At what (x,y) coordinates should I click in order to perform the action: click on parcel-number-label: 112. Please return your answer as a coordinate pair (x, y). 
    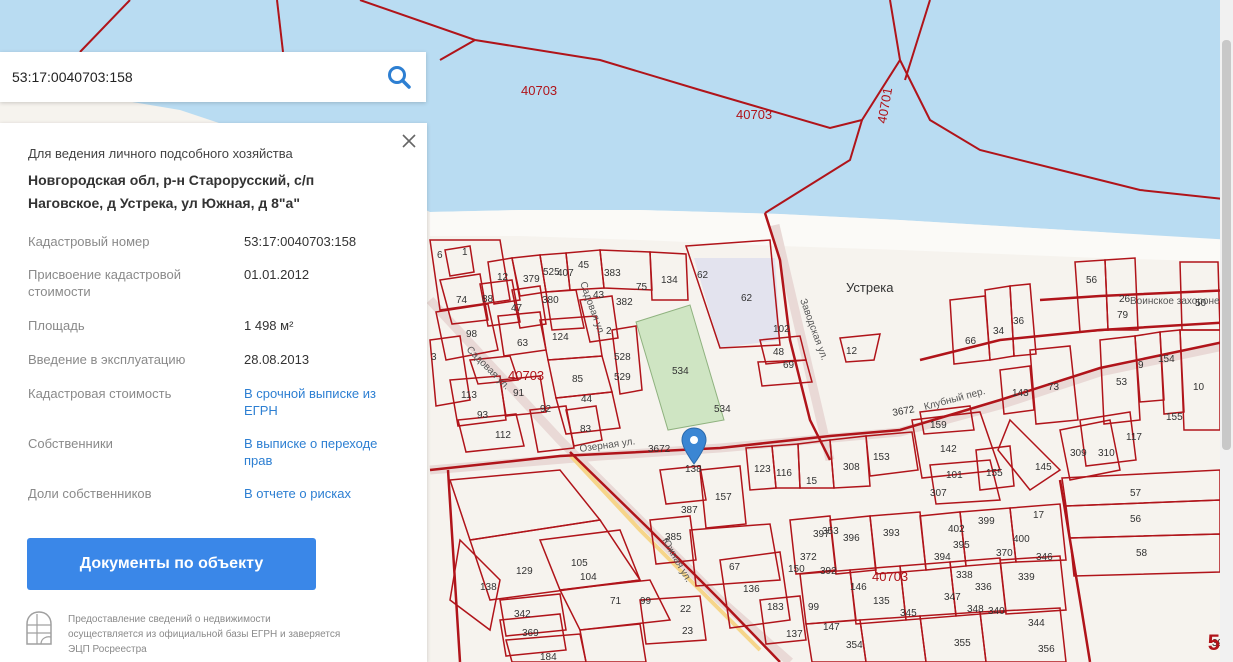
    Looking at the image, I should click on (503, 435).